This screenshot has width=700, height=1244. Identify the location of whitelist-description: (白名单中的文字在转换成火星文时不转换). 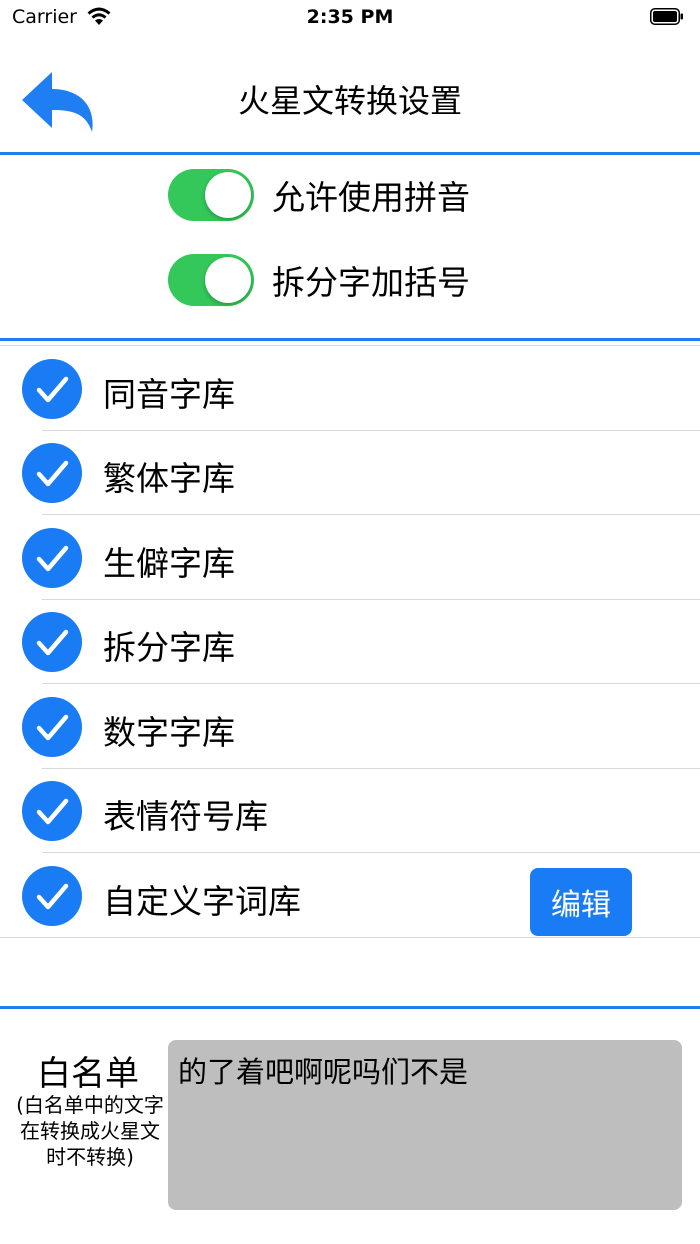
(90, 1131).